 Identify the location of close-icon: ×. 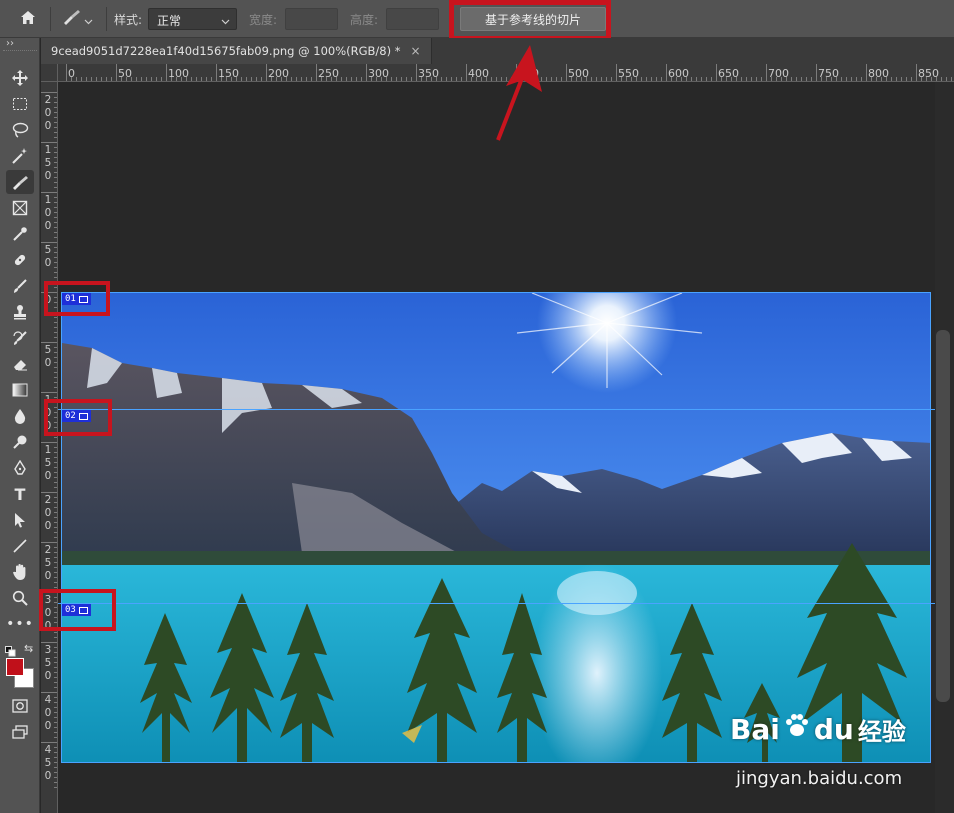
(416, 51).